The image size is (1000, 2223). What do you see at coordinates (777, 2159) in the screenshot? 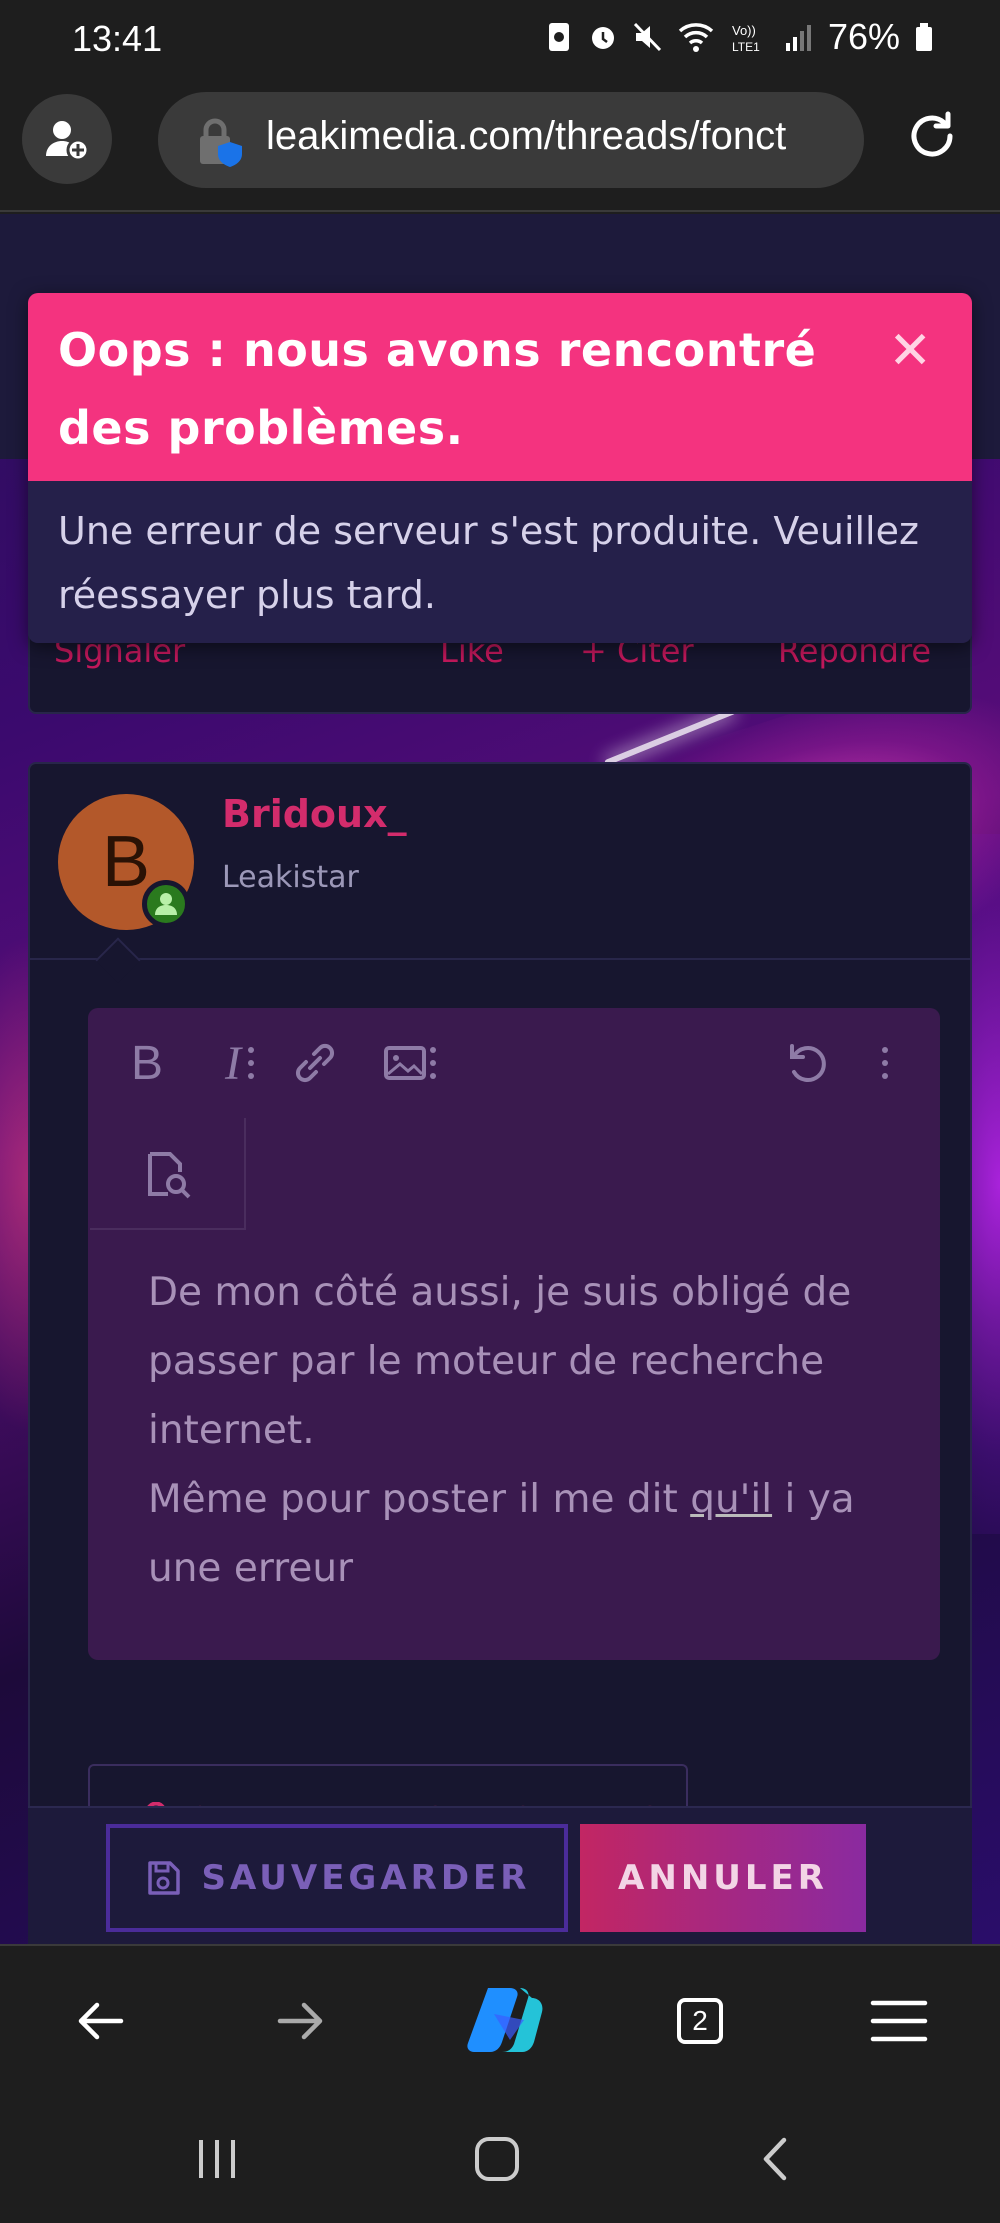
I see `system-back-icon` at bounding box center [777, 2159].